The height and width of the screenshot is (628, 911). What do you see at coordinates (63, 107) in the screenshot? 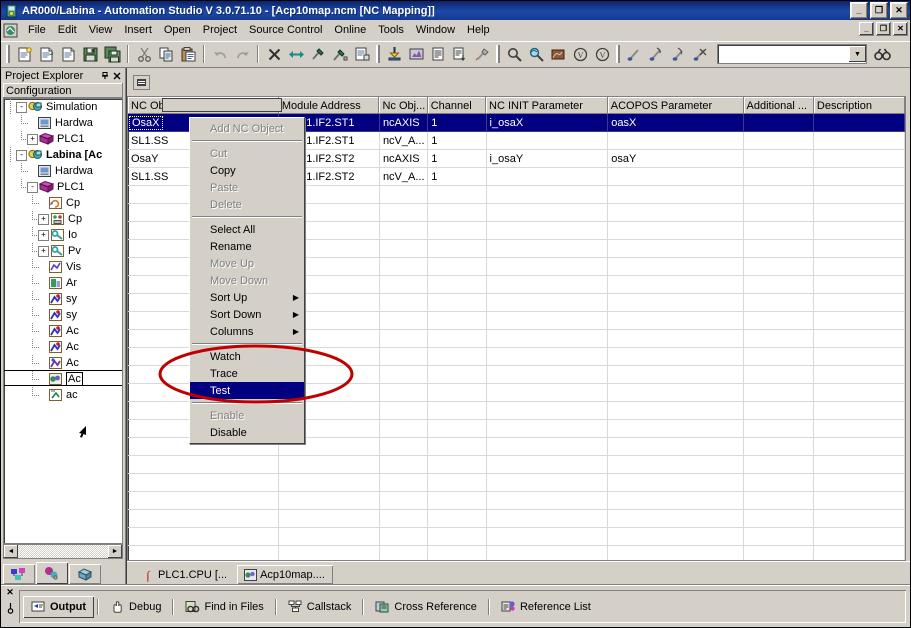
I see `tree-item: - Simulation` at bounding box center [63, 107].